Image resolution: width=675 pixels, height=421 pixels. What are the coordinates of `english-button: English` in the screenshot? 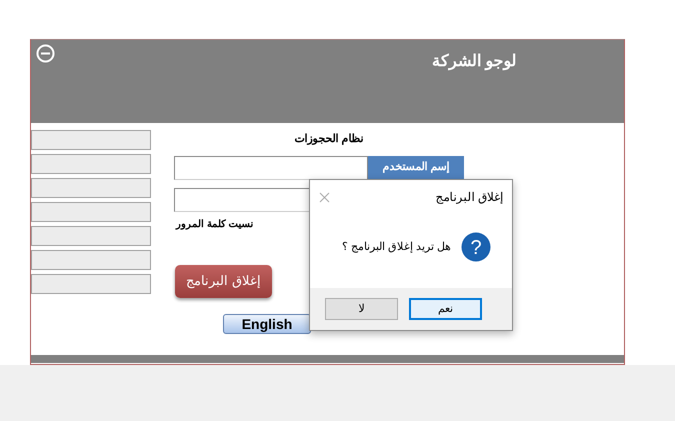 It's located at (267, 324).